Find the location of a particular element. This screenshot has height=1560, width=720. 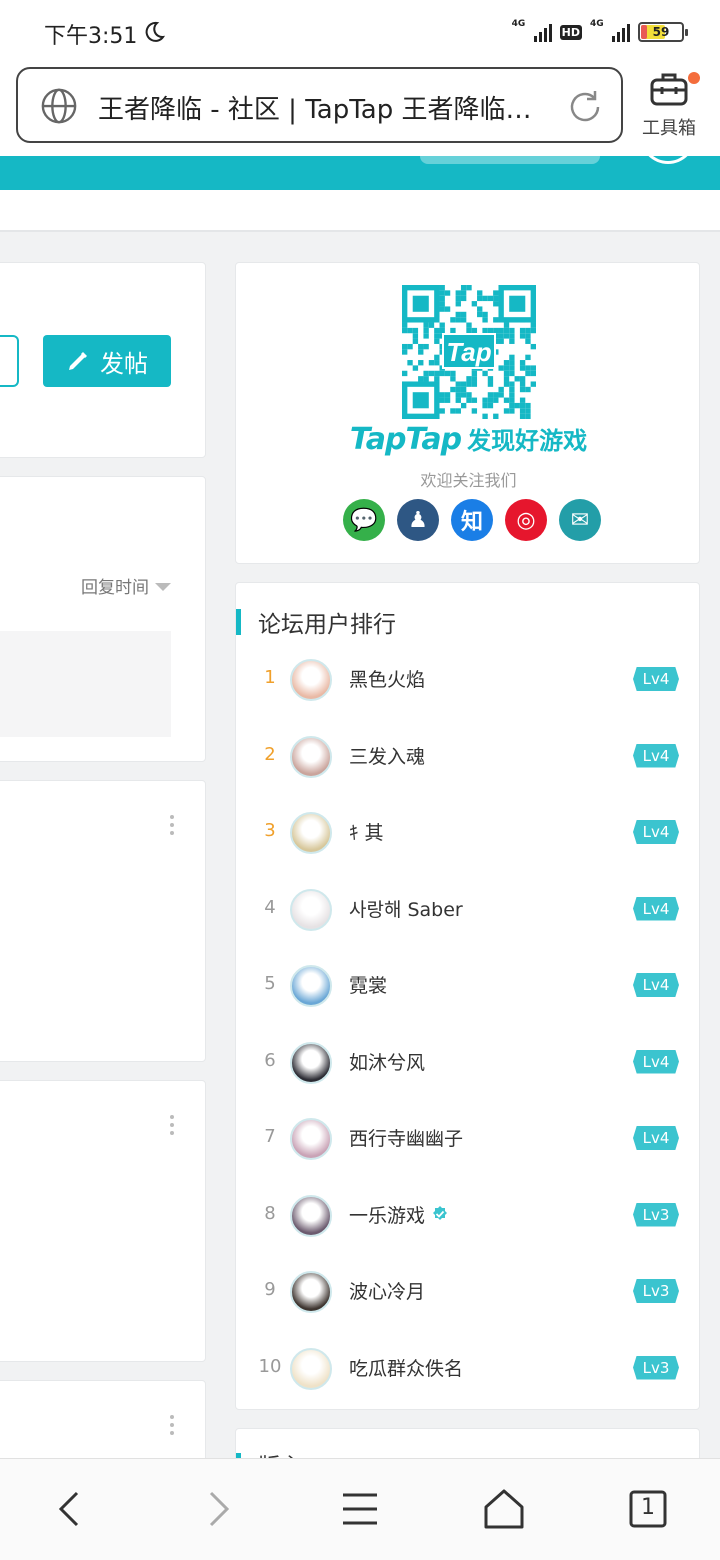

hd-badge: HD is located at coordinates (570, 32).